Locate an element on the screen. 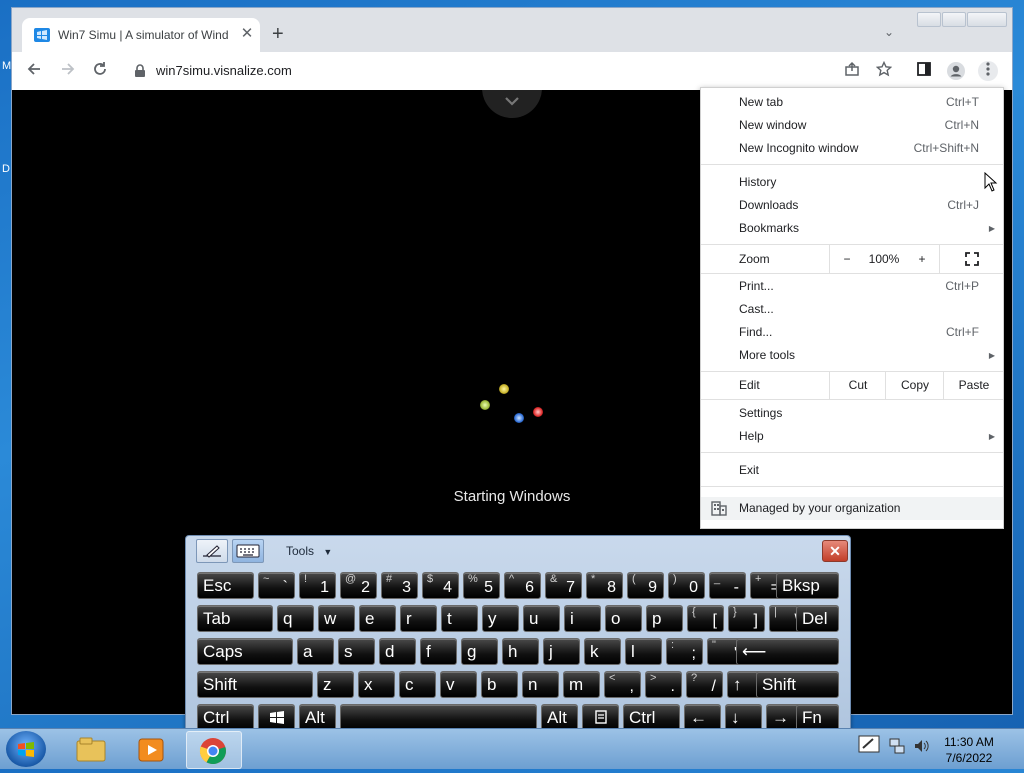 Image resolution: width=1024 pixels, height=773 pixels. key-6: ^ 6 is located at coordinates (522, 585).